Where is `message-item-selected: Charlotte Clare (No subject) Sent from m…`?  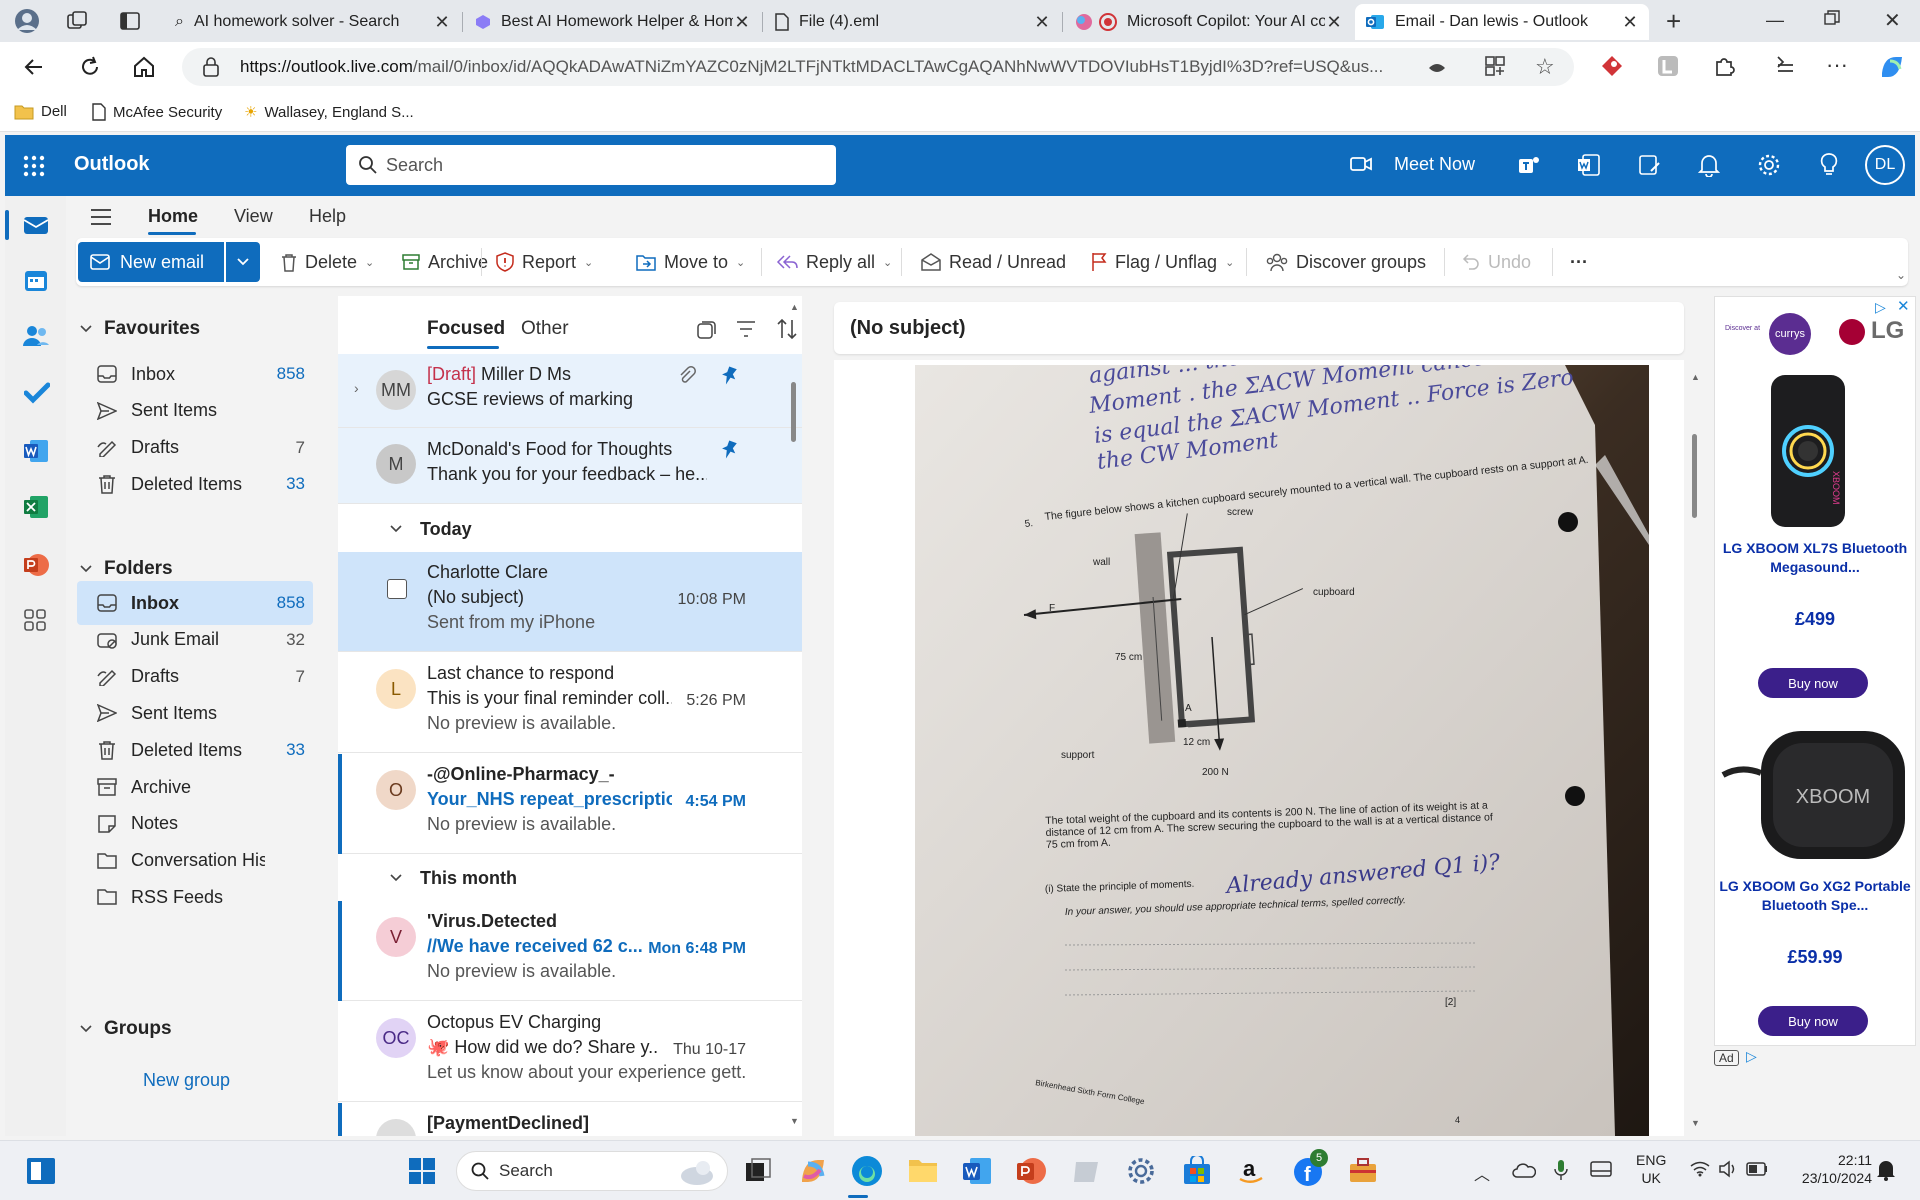 message-item-selected: Charlotte Clare (No subject) Sent from m… is located at coordinates (570, 602).